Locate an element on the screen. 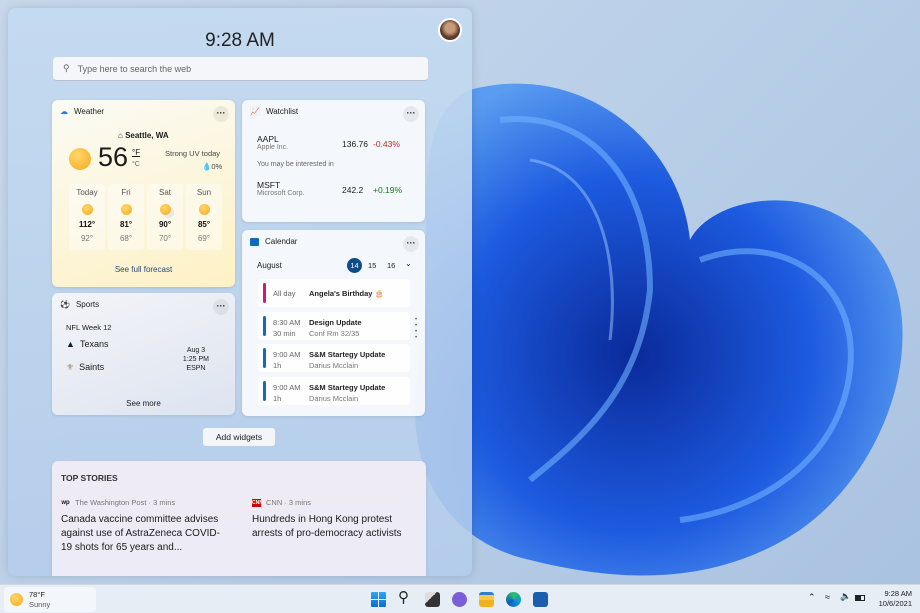  unit-f-toggle: °F is located at coordinates (136, 152).